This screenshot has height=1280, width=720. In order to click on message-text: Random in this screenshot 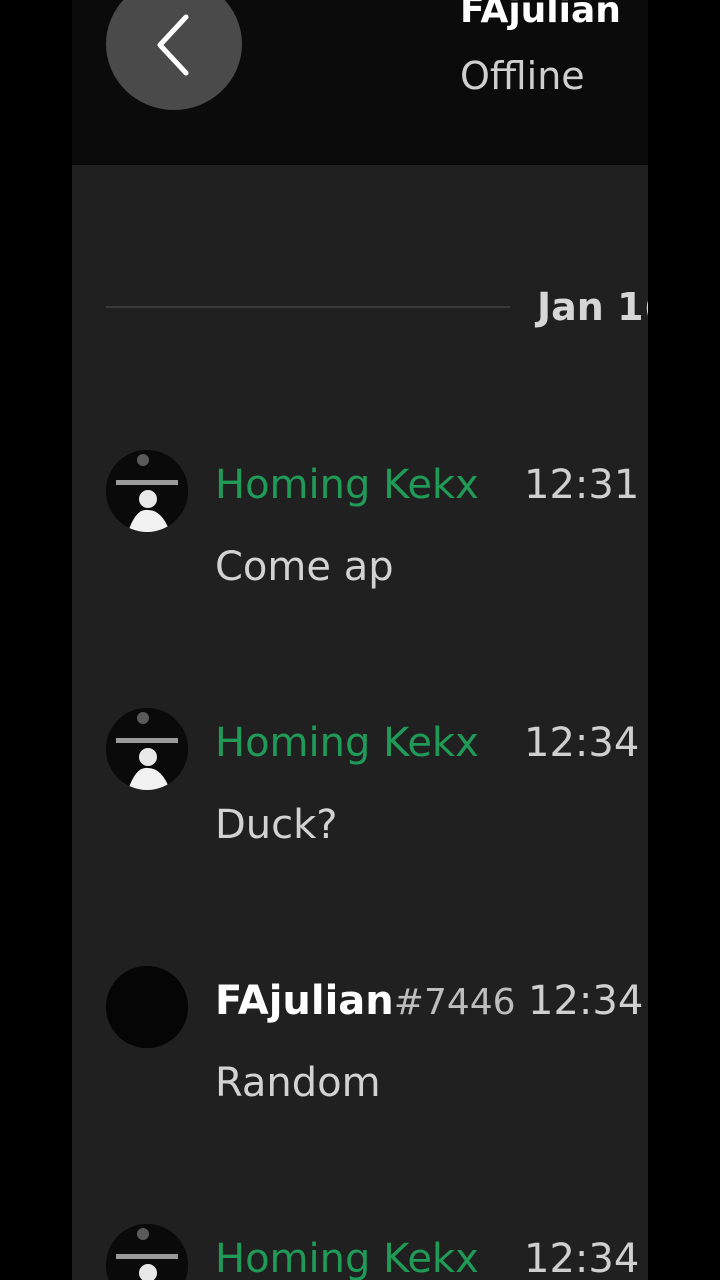, I will do `click(298, 1083)`.